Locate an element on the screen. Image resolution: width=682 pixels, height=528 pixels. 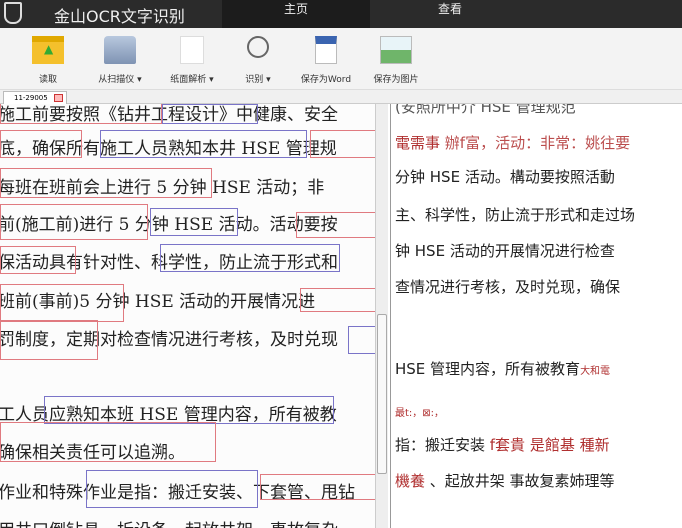
text-line: 主、科学性，防止流于形式和走过场 is located at coordinates (515, 215).